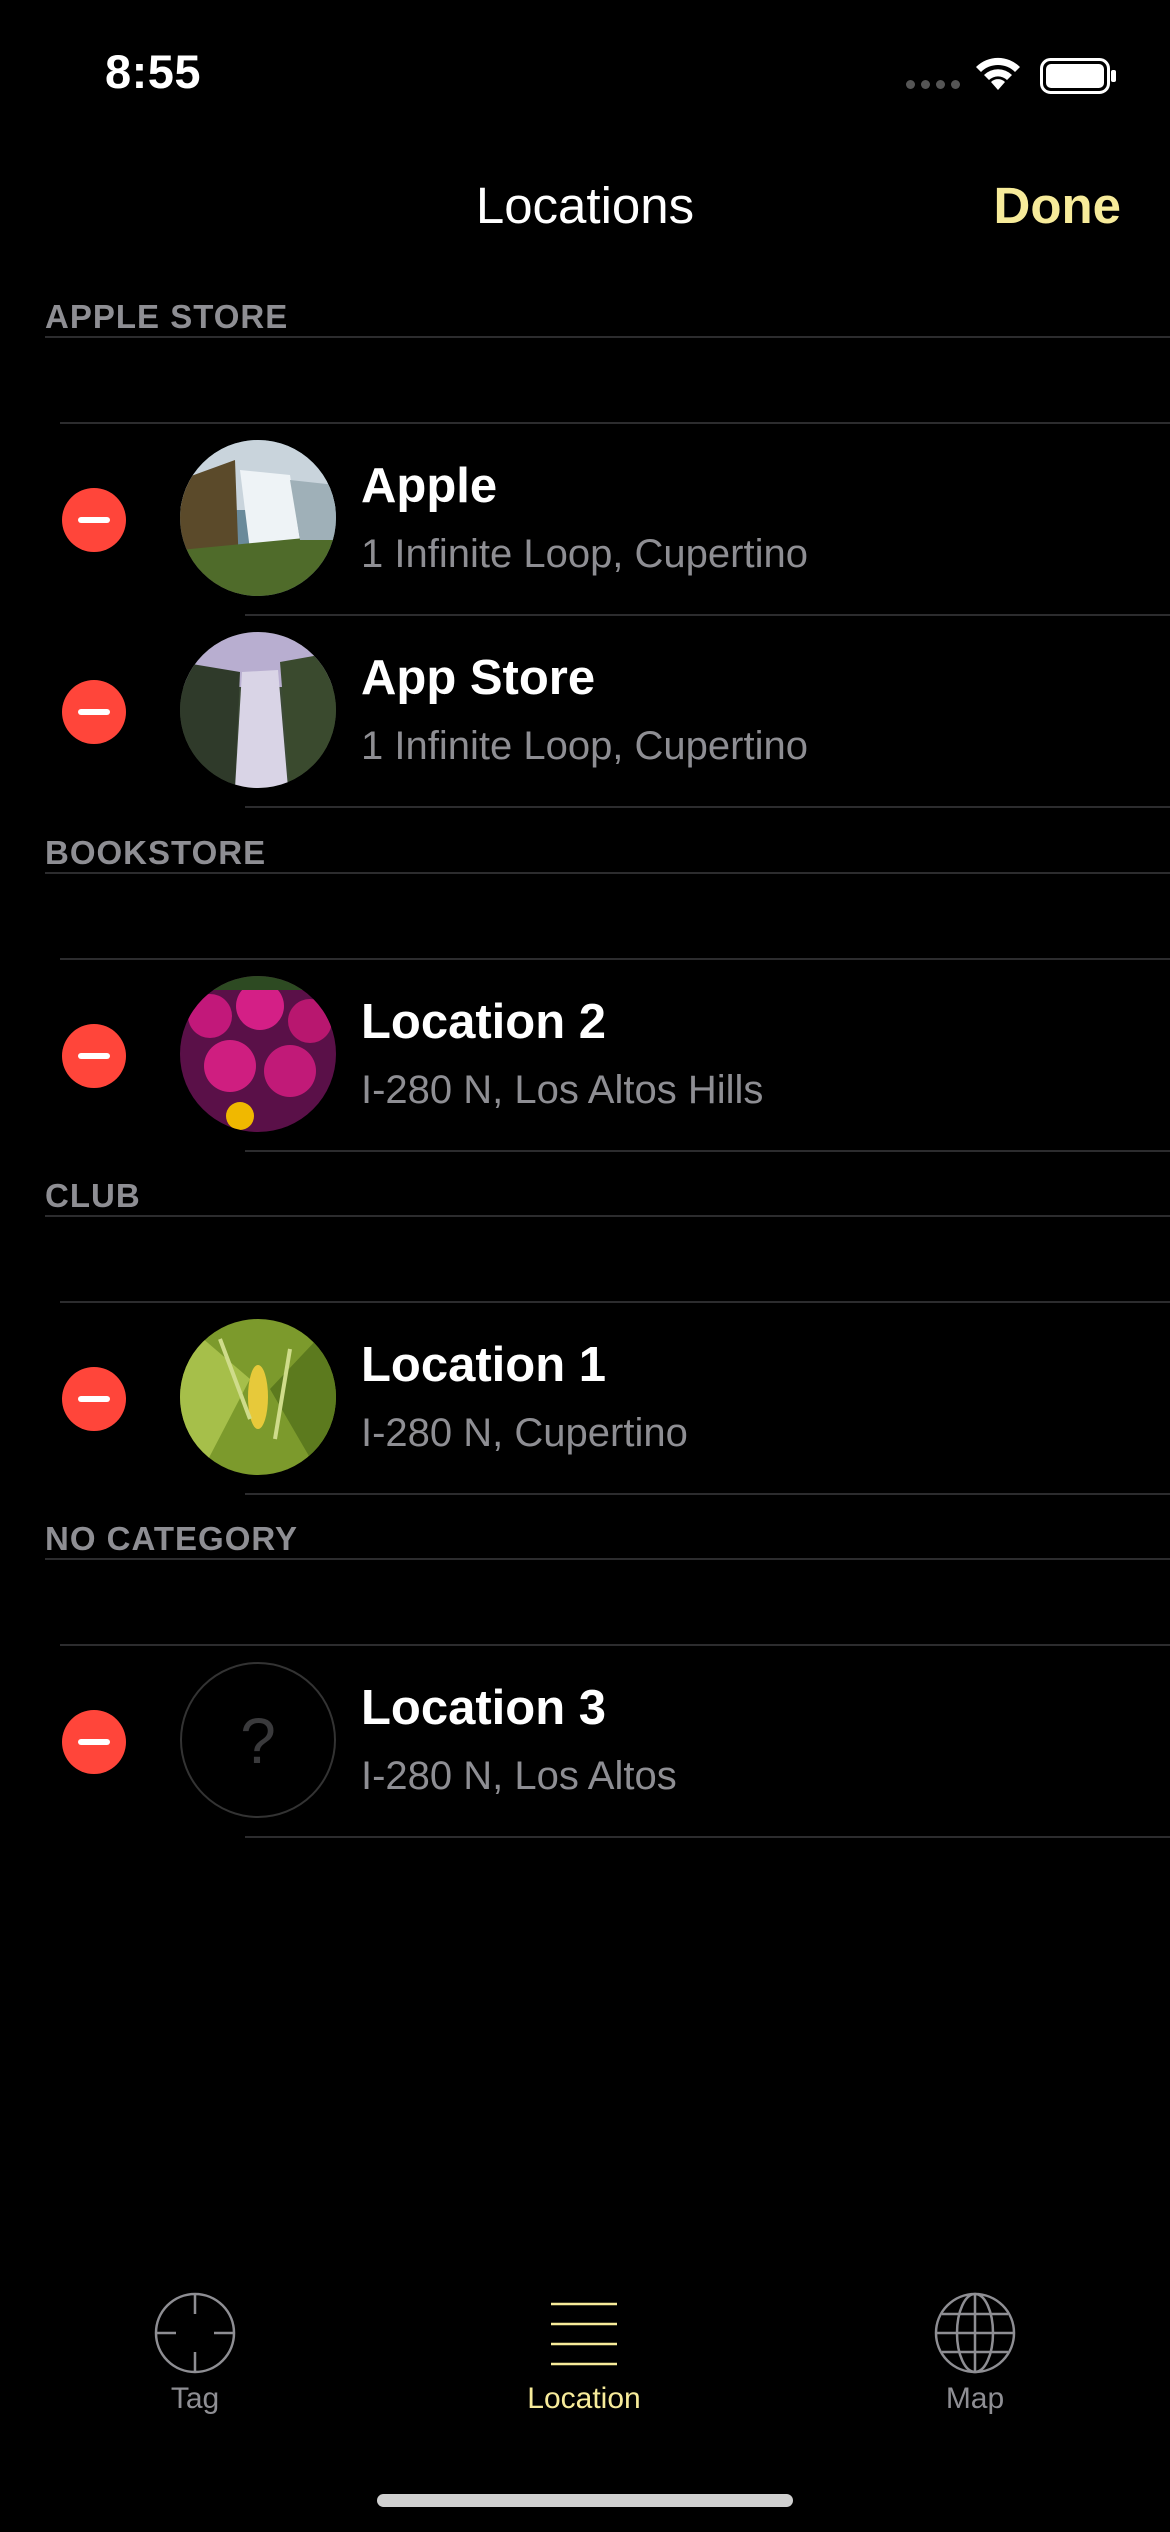  I want to click on placeholder-photo-icon: ?, so click(258, 1740).